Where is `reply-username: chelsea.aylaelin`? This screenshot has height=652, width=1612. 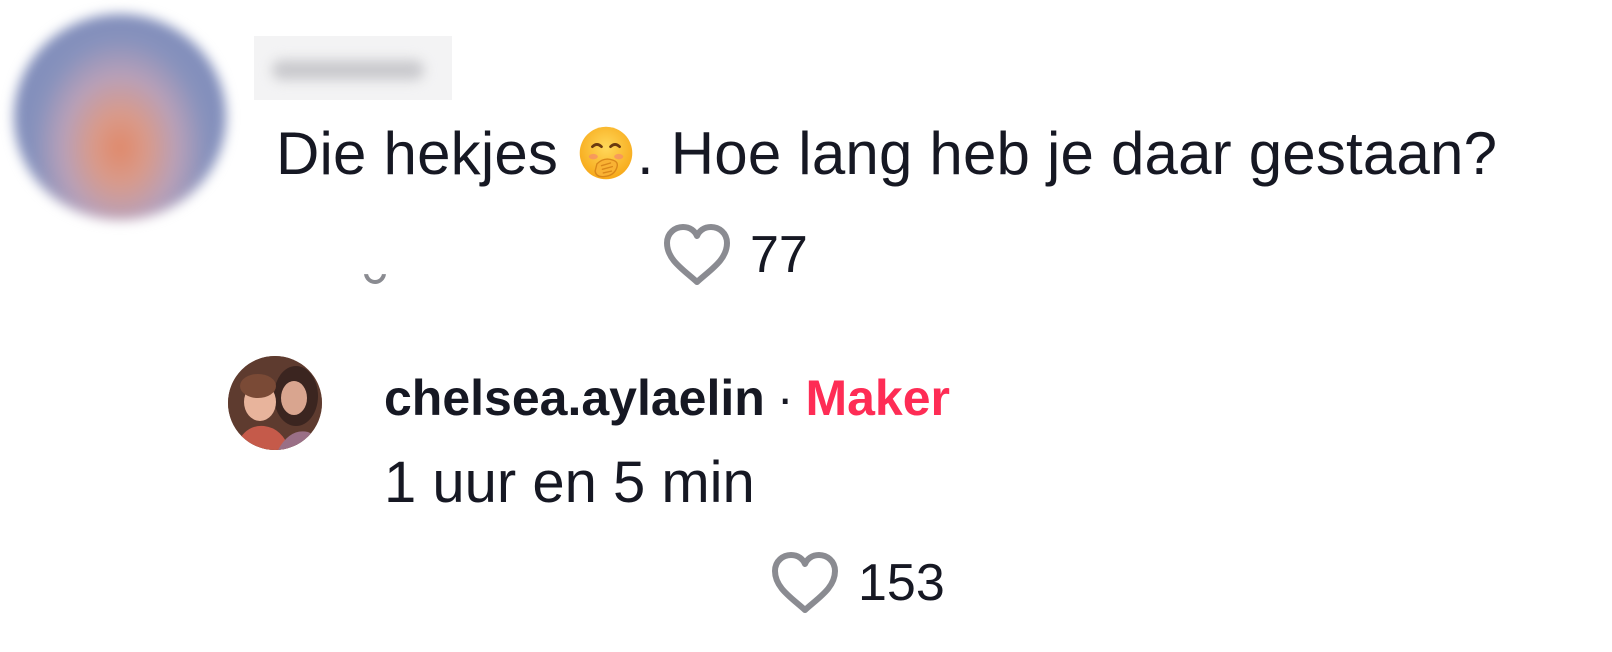
reply-username: chelsea.aylaelin is located at coordinates (574, 398).